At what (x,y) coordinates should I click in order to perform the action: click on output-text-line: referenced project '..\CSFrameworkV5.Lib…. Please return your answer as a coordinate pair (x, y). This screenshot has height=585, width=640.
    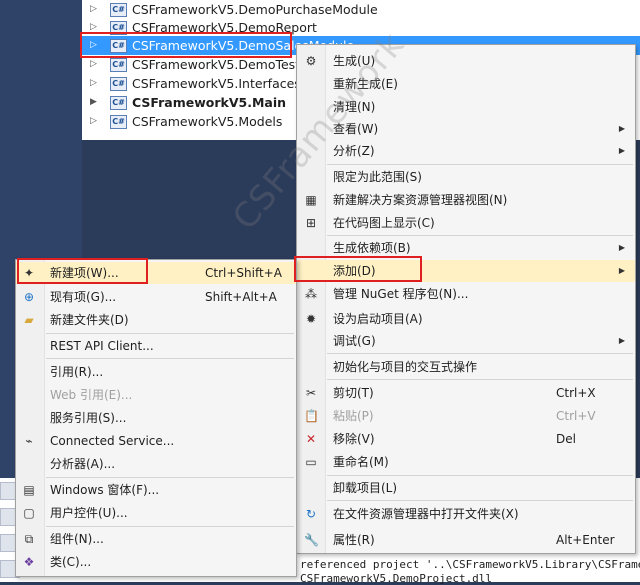
    Looking at the image, I should click on (470, 564).